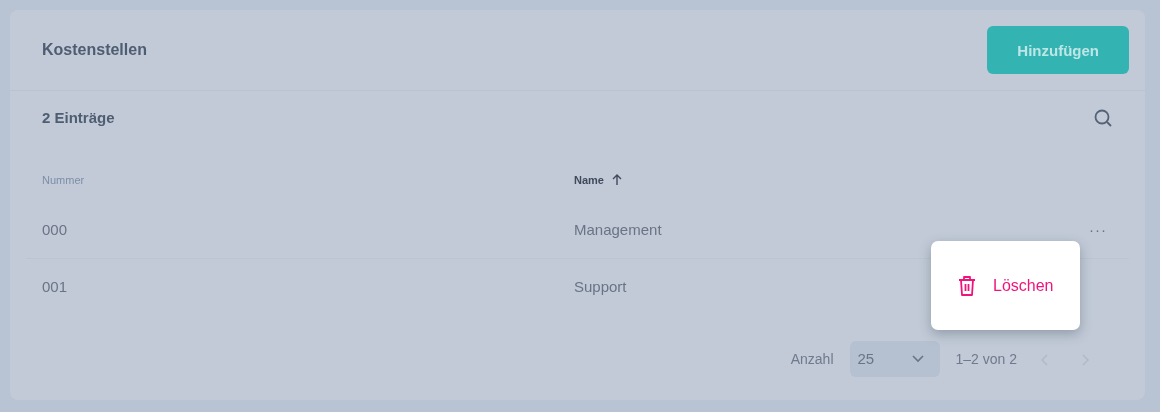 This screenshot has width=1160, height=412. What do you see at coordinates (55, 229) in the screenshot?
I see `table-cell-text: 000` at bounding box center [55, 229].